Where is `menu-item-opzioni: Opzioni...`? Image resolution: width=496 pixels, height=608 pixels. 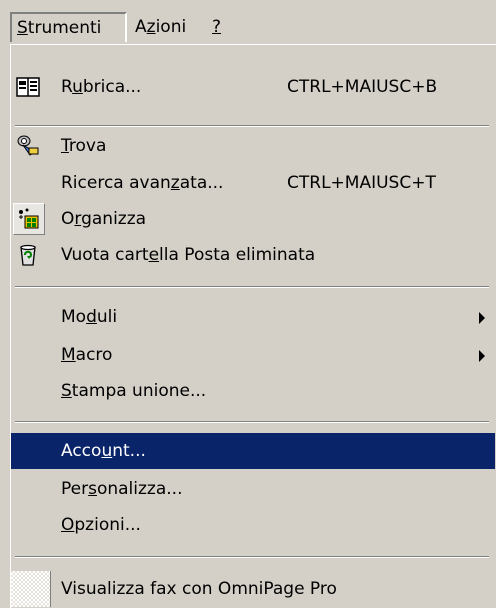 menu-item-opzioni: Opzioni... is located at coordinates (253, 525).